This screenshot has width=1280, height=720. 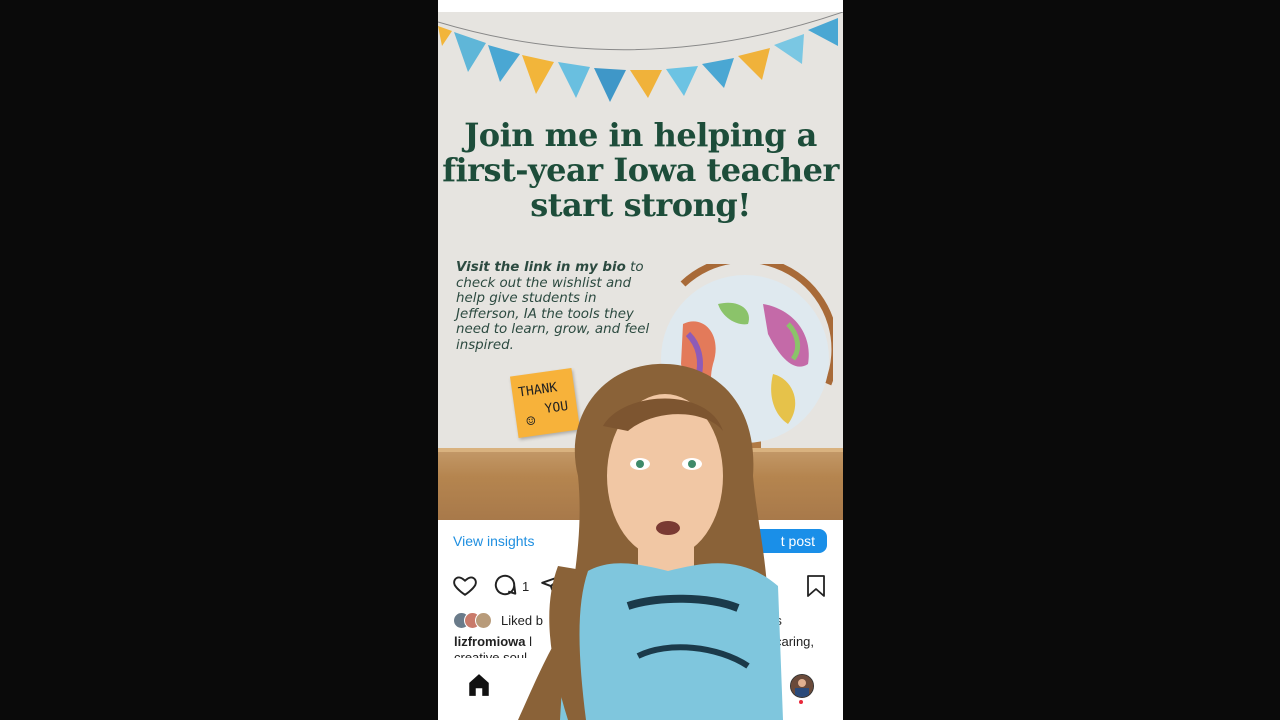 I want to click on caption-line-2: creative soul, so click(x=644, y=654).